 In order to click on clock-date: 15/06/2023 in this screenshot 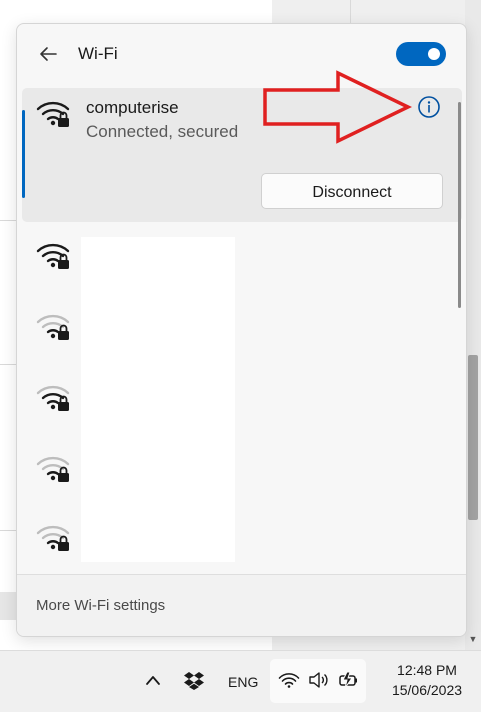, I will do `click(427, 690)`.